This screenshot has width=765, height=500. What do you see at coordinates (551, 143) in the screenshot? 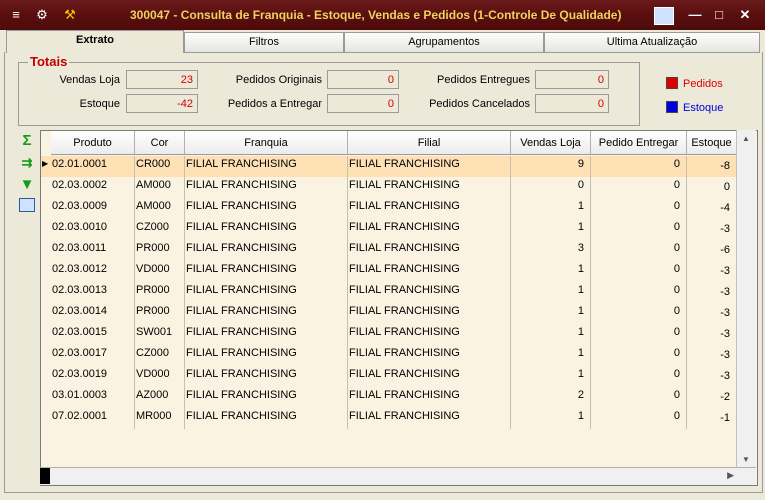
I see `col-header-vendas-loja: Vendas Loja` at bounding box center [551, 143].